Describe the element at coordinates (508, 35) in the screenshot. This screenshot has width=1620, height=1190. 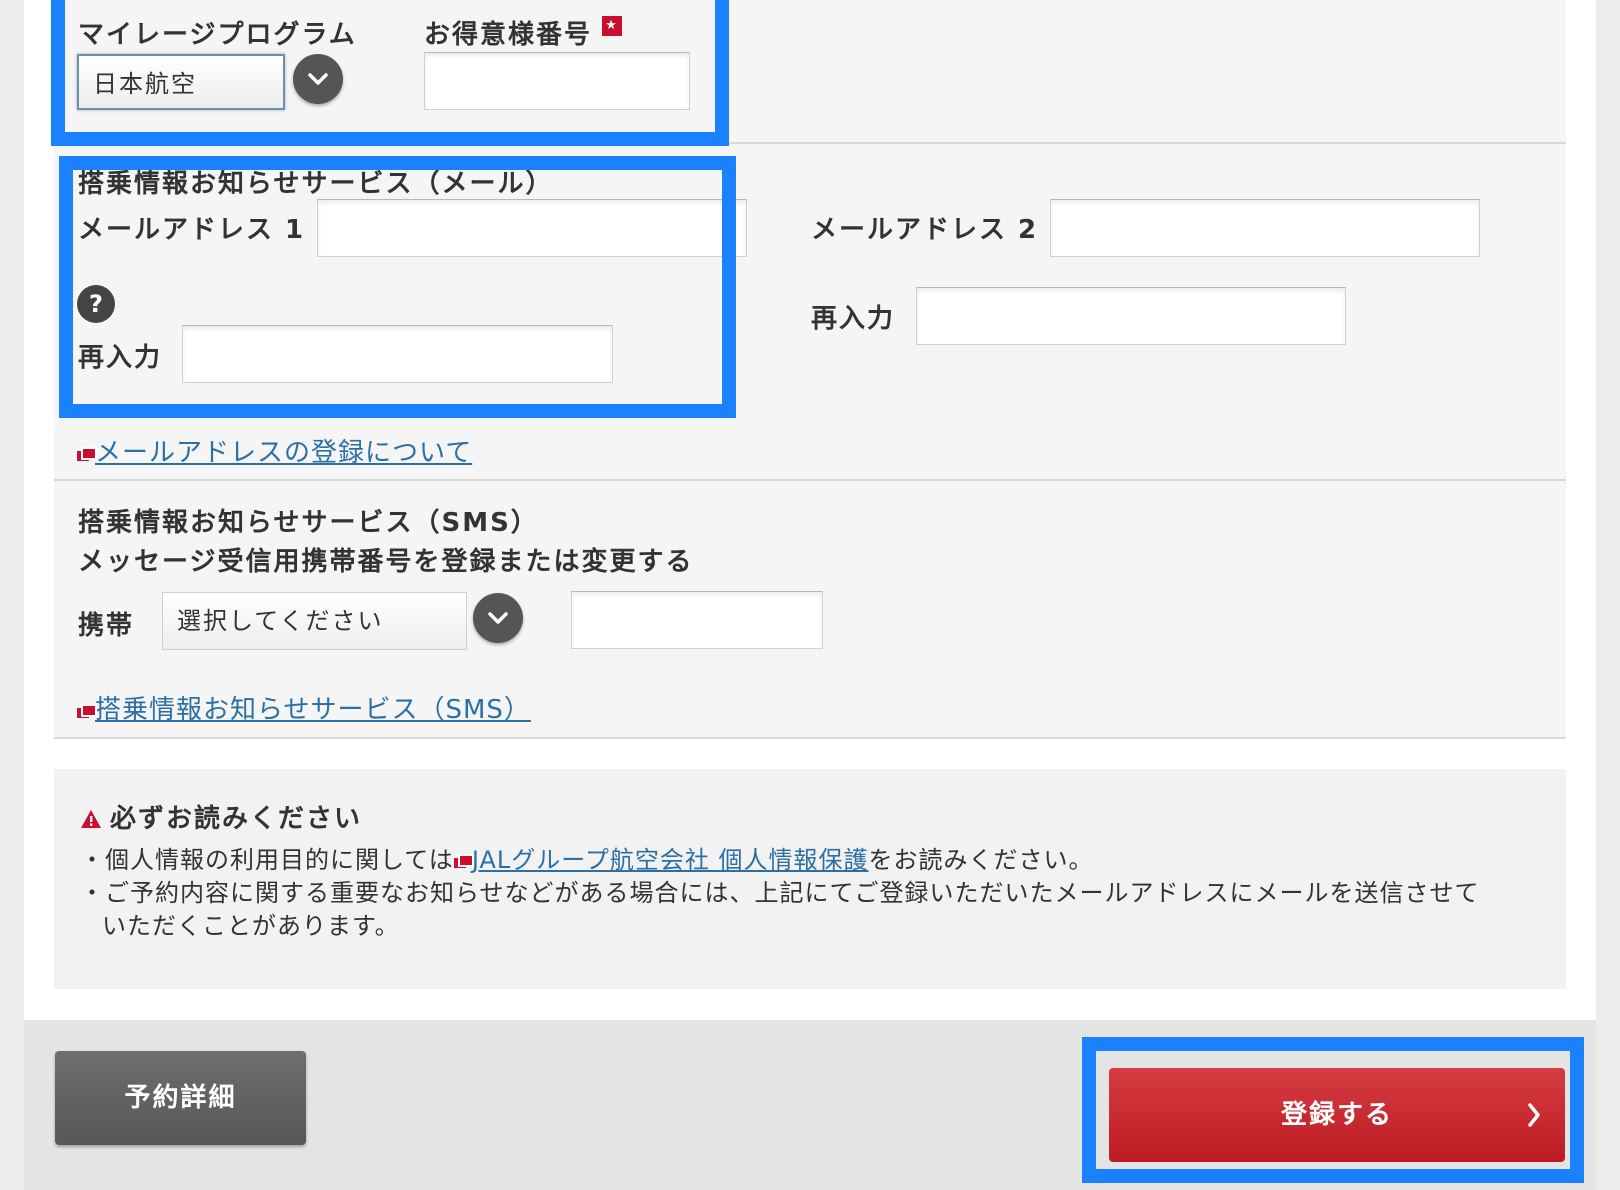
I see `member-number-label-text: お得意様番号` at that location.